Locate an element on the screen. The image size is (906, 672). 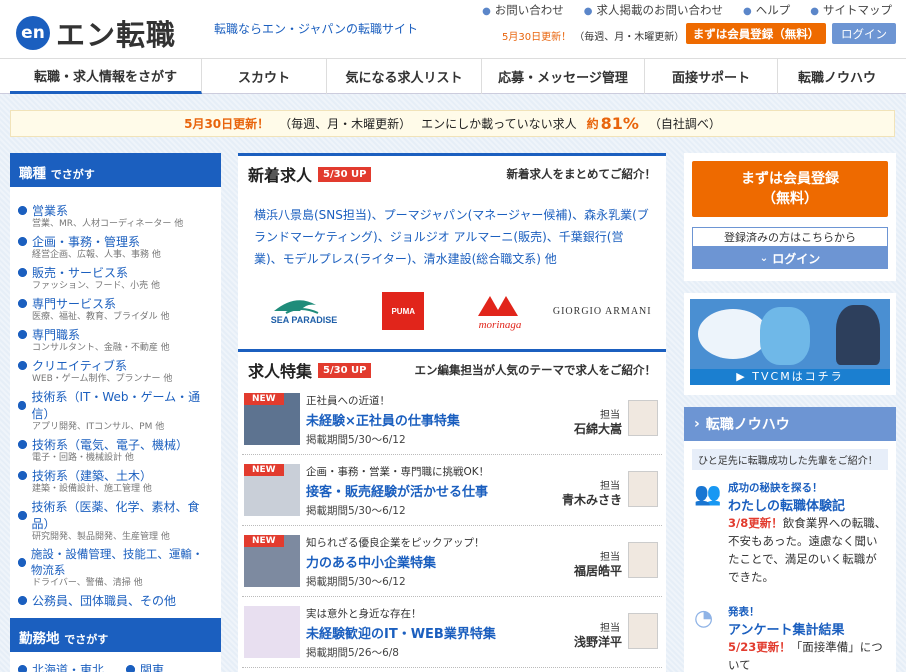
logo-morinaga: morinaga is located at coordinates (503, 311).